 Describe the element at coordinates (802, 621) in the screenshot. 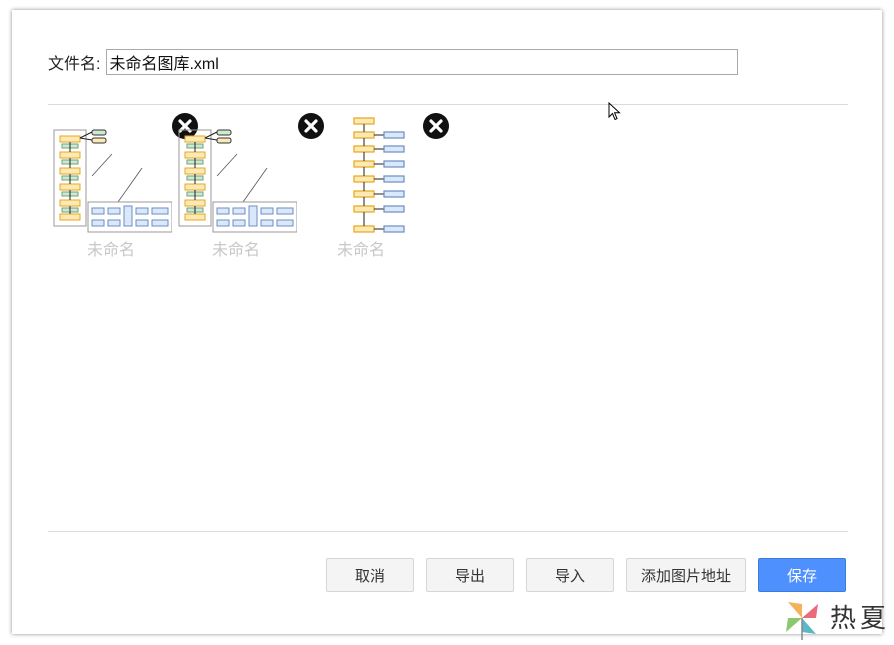

I see `pinwheel-icon` at that location.